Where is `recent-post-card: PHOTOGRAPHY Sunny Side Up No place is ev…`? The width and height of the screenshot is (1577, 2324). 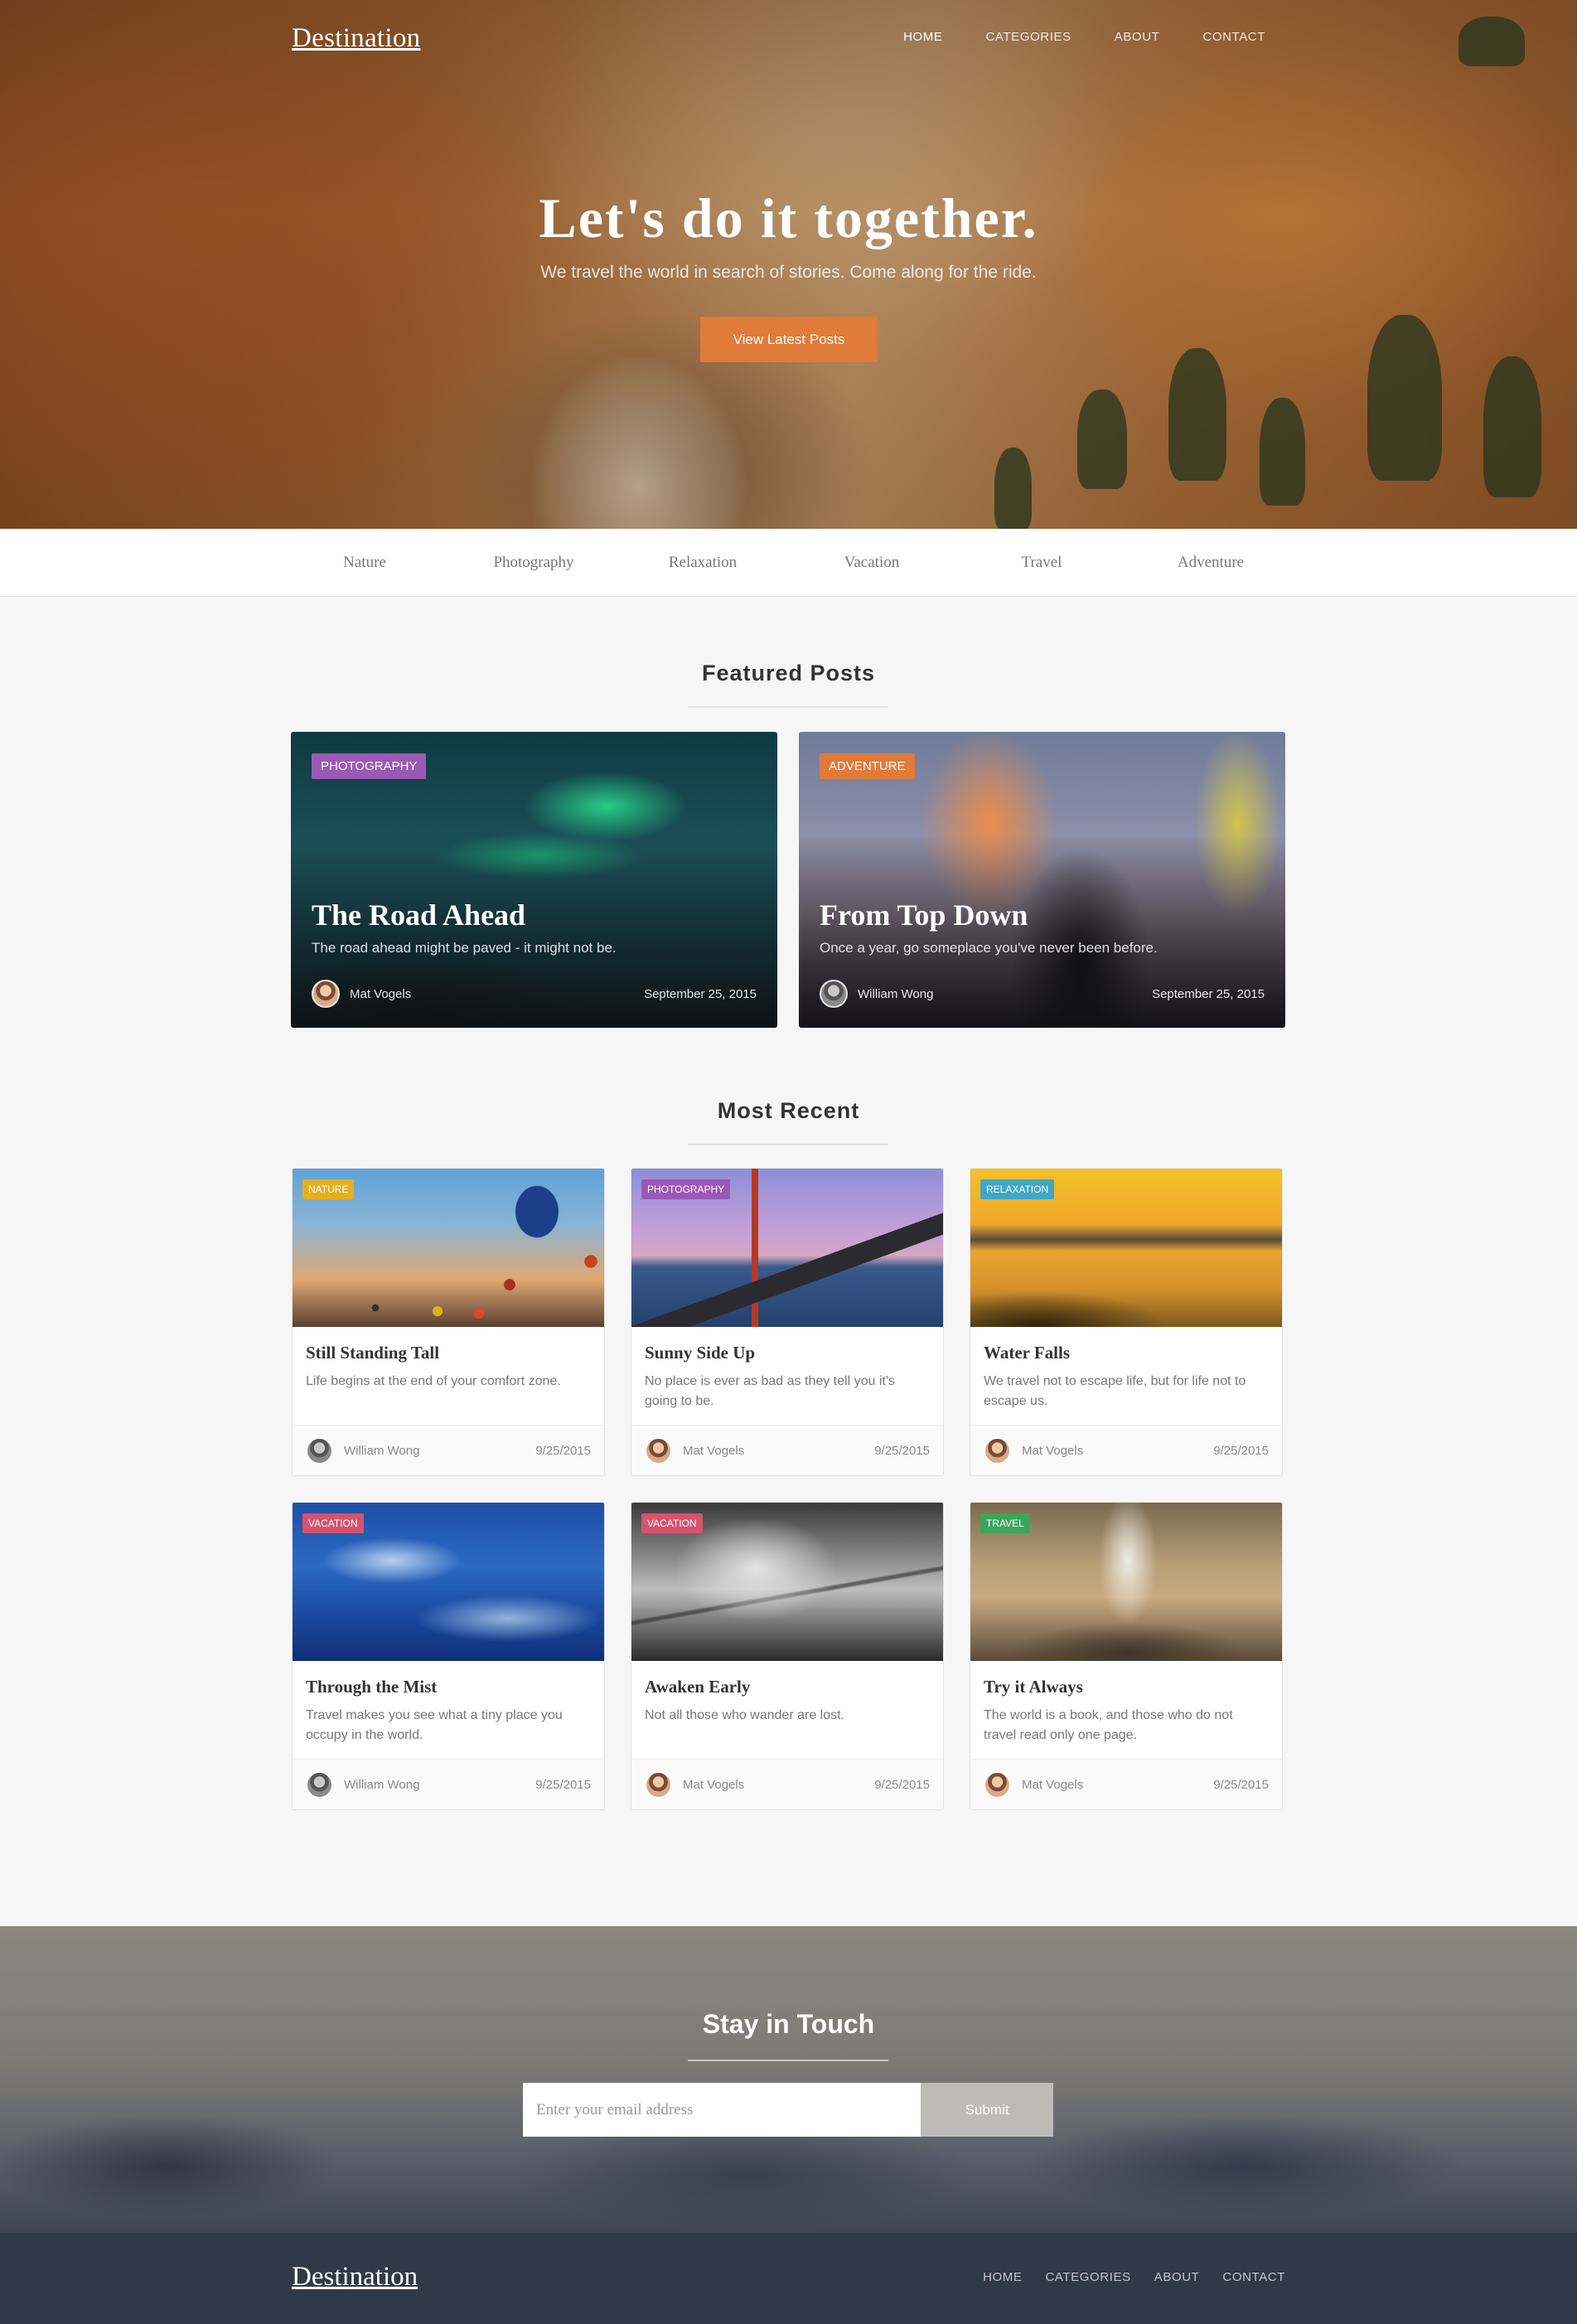
recent-post-card: PHOTOGRAPHY Sunny Side Up No place is ev… is located at coordinates (787, 1322).